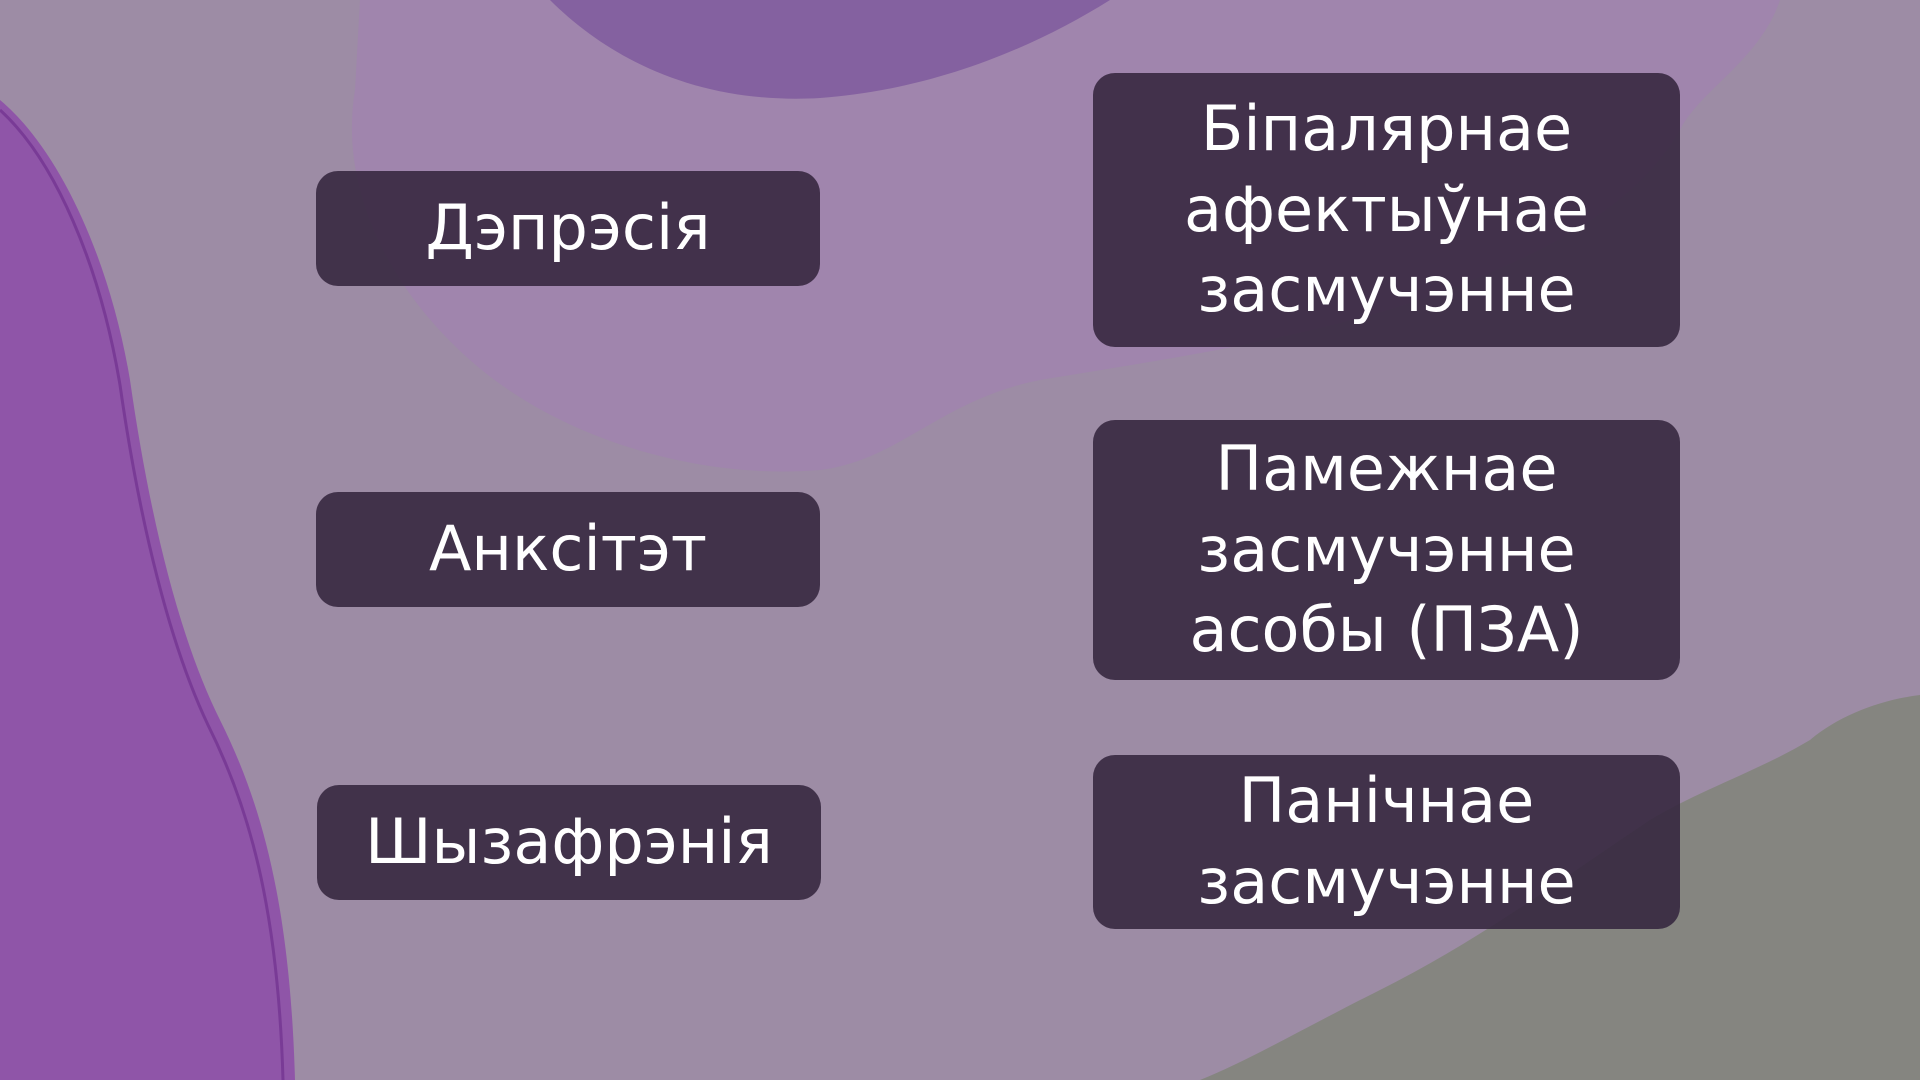  Describe the element at coordinates (568, 228) in the screenshot. I see `card-depression: Дэпрэсія` at that location.